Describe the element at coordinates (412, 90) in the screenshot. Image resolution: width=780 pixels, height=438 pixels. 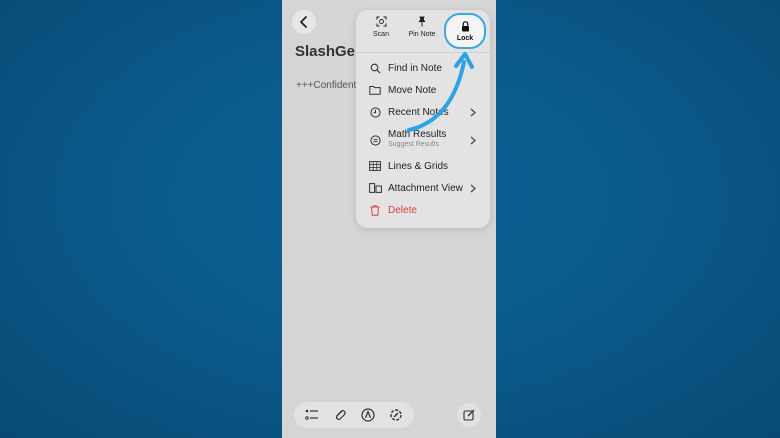
I see `menu-item-label: Move Note` at that location.